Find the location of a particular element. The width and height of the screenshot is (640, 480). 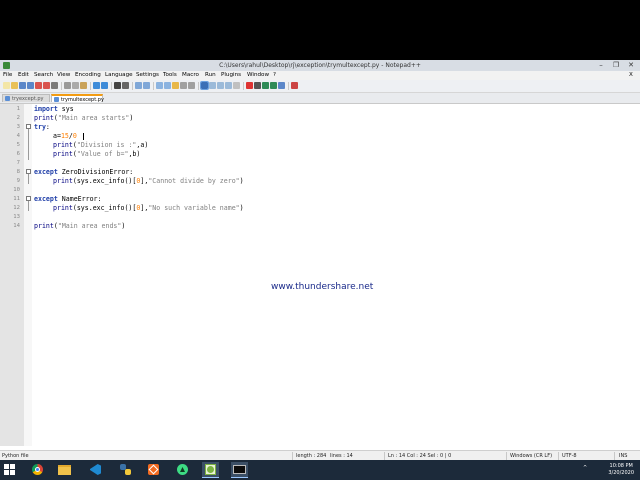

line-number: 4 is located at coordinates (18, 136).